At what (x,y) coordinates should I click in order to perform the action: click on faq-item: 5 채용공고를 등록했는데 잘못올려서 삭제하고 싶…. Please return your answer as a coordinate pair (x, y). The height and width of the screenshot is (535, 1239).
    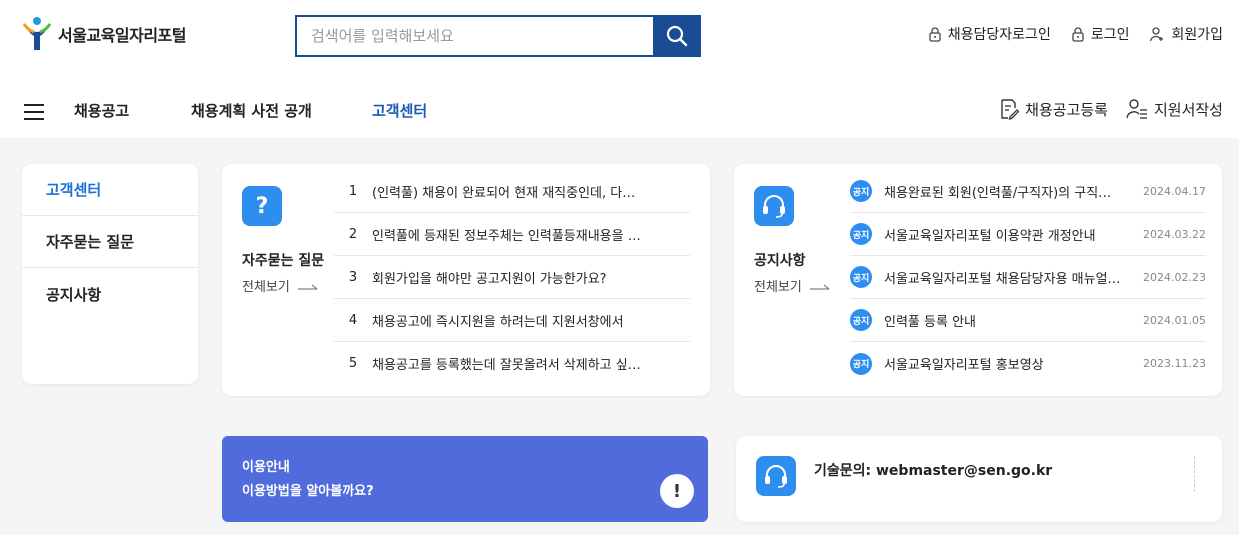
    Looking at the image, I should click on (512, 363).